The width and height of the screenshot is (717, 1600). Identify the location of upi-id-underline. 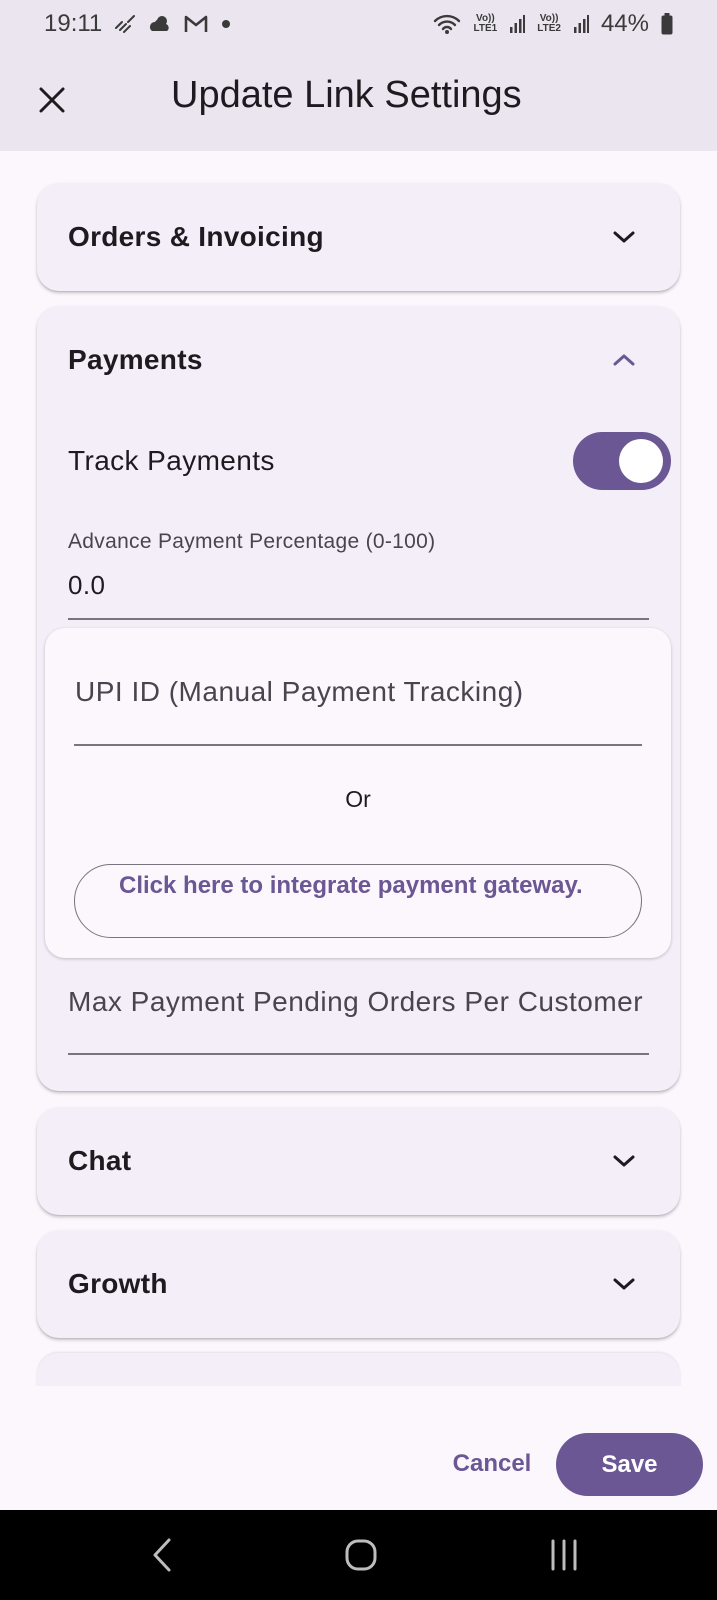
(358, 745).